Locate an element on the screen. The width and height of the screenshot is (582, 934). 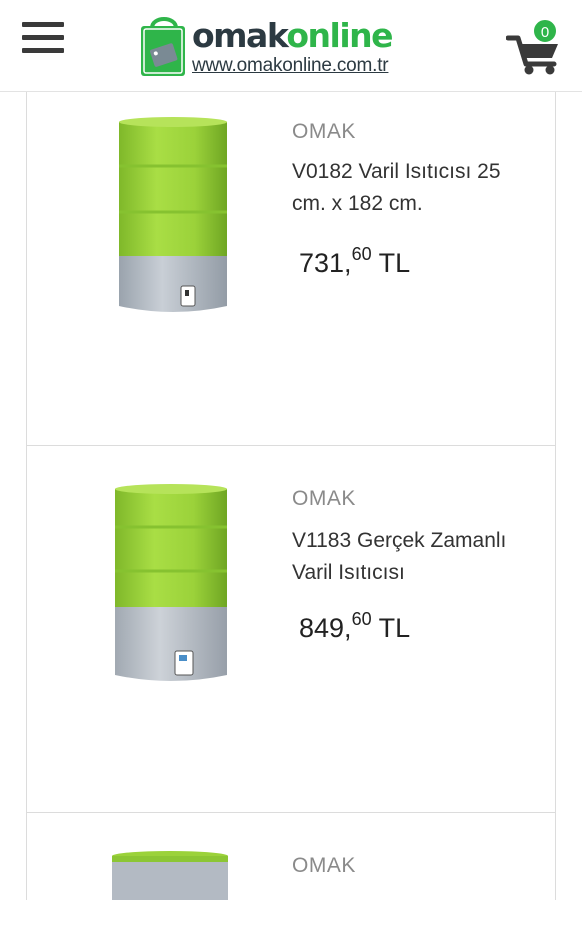
logo-url: www.omakonline.com.tr is located at coordinates (290, 66).